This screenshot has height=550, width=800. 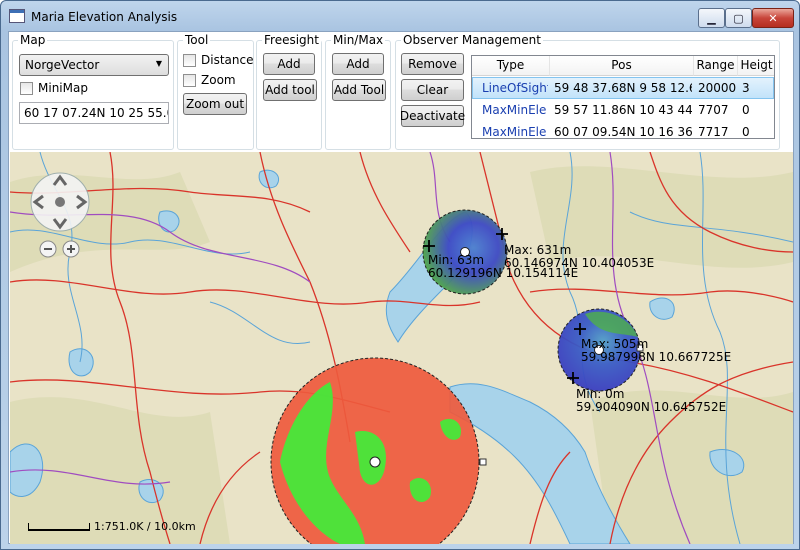 What do you see at coordinates (651, 407) in the screenshot?
I see `east-min-coordinate: 59.904090N 10.645752E` at bounding box center [651, 407].